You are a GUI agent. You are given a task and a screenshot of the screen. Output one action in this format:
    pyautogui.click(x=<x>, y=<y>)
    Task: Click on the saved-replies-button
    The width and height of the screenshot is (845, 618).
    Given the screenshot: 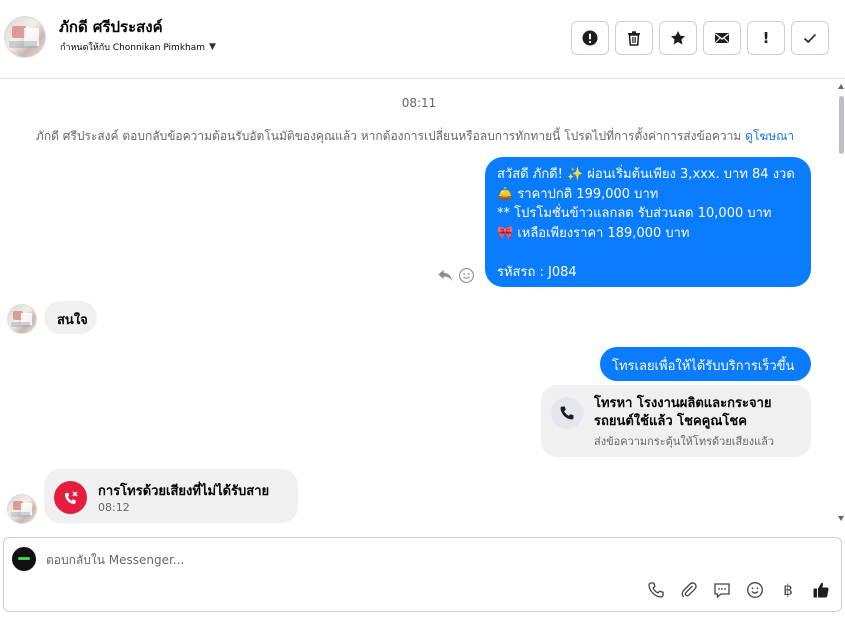 What is the action you would take?
    pyautogui.click(x=722, y=590)
    